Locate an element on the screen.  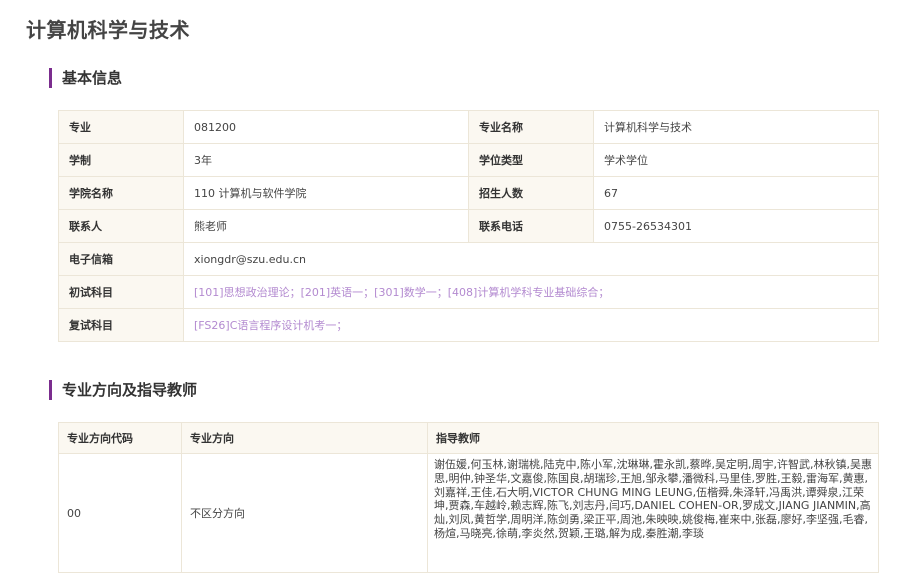
initial-exam-label: 初试科目 is located at coordinates (121, 292).